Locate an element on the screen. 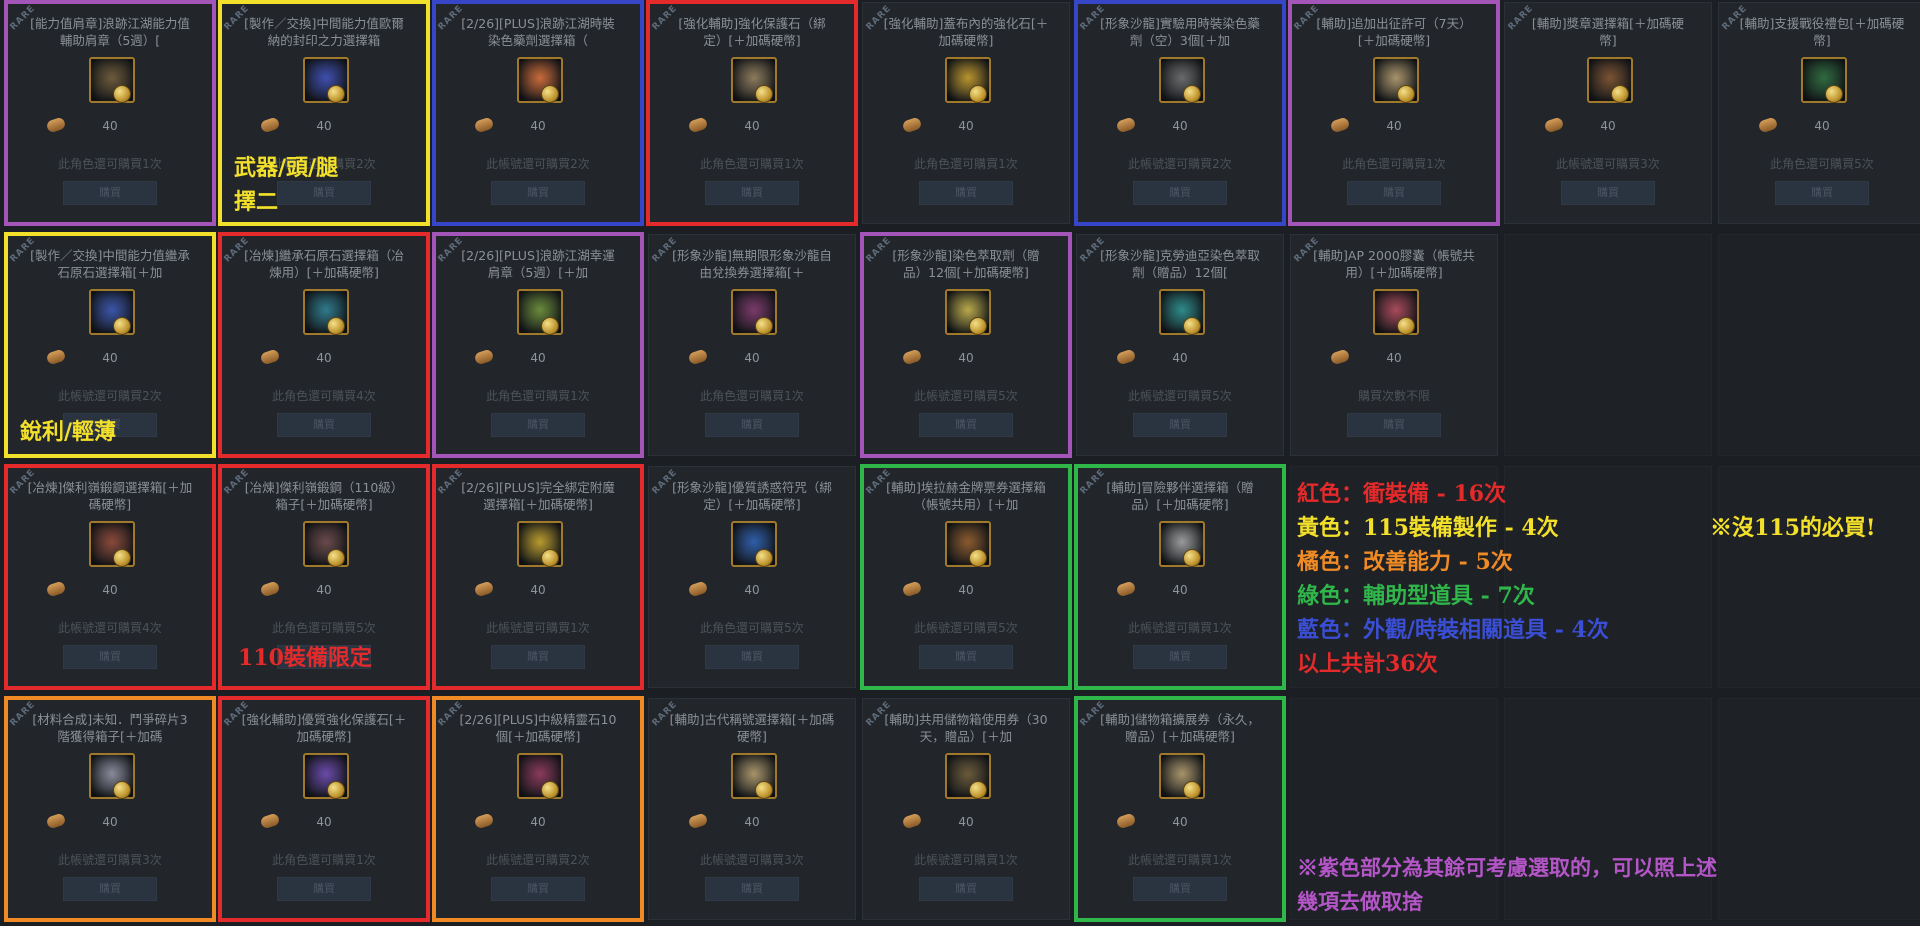  shop-item-card: RARE [輔助]AP 2000膠囊（帳號共用）[＋加碼硬幣] 40 購買次數不限 購買 is located at coordinates (1394, 345).